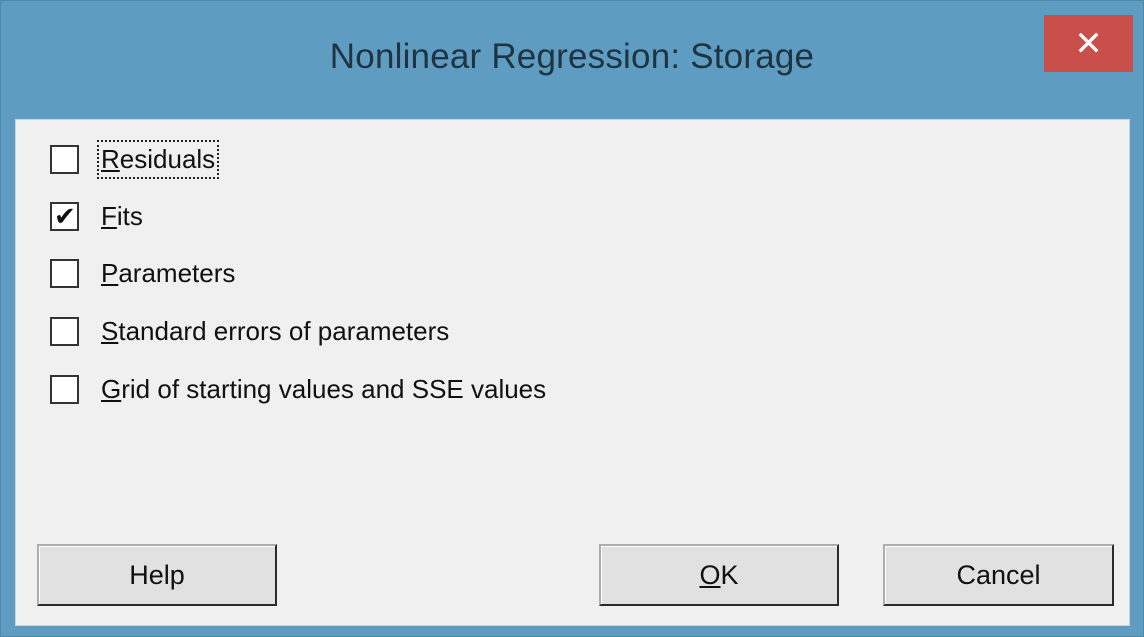  What do you see at coordinates (572, 56) in the screenshot?
I see `window-title: Nonlinear Regression: Storage` at bounding box center [572, 56].